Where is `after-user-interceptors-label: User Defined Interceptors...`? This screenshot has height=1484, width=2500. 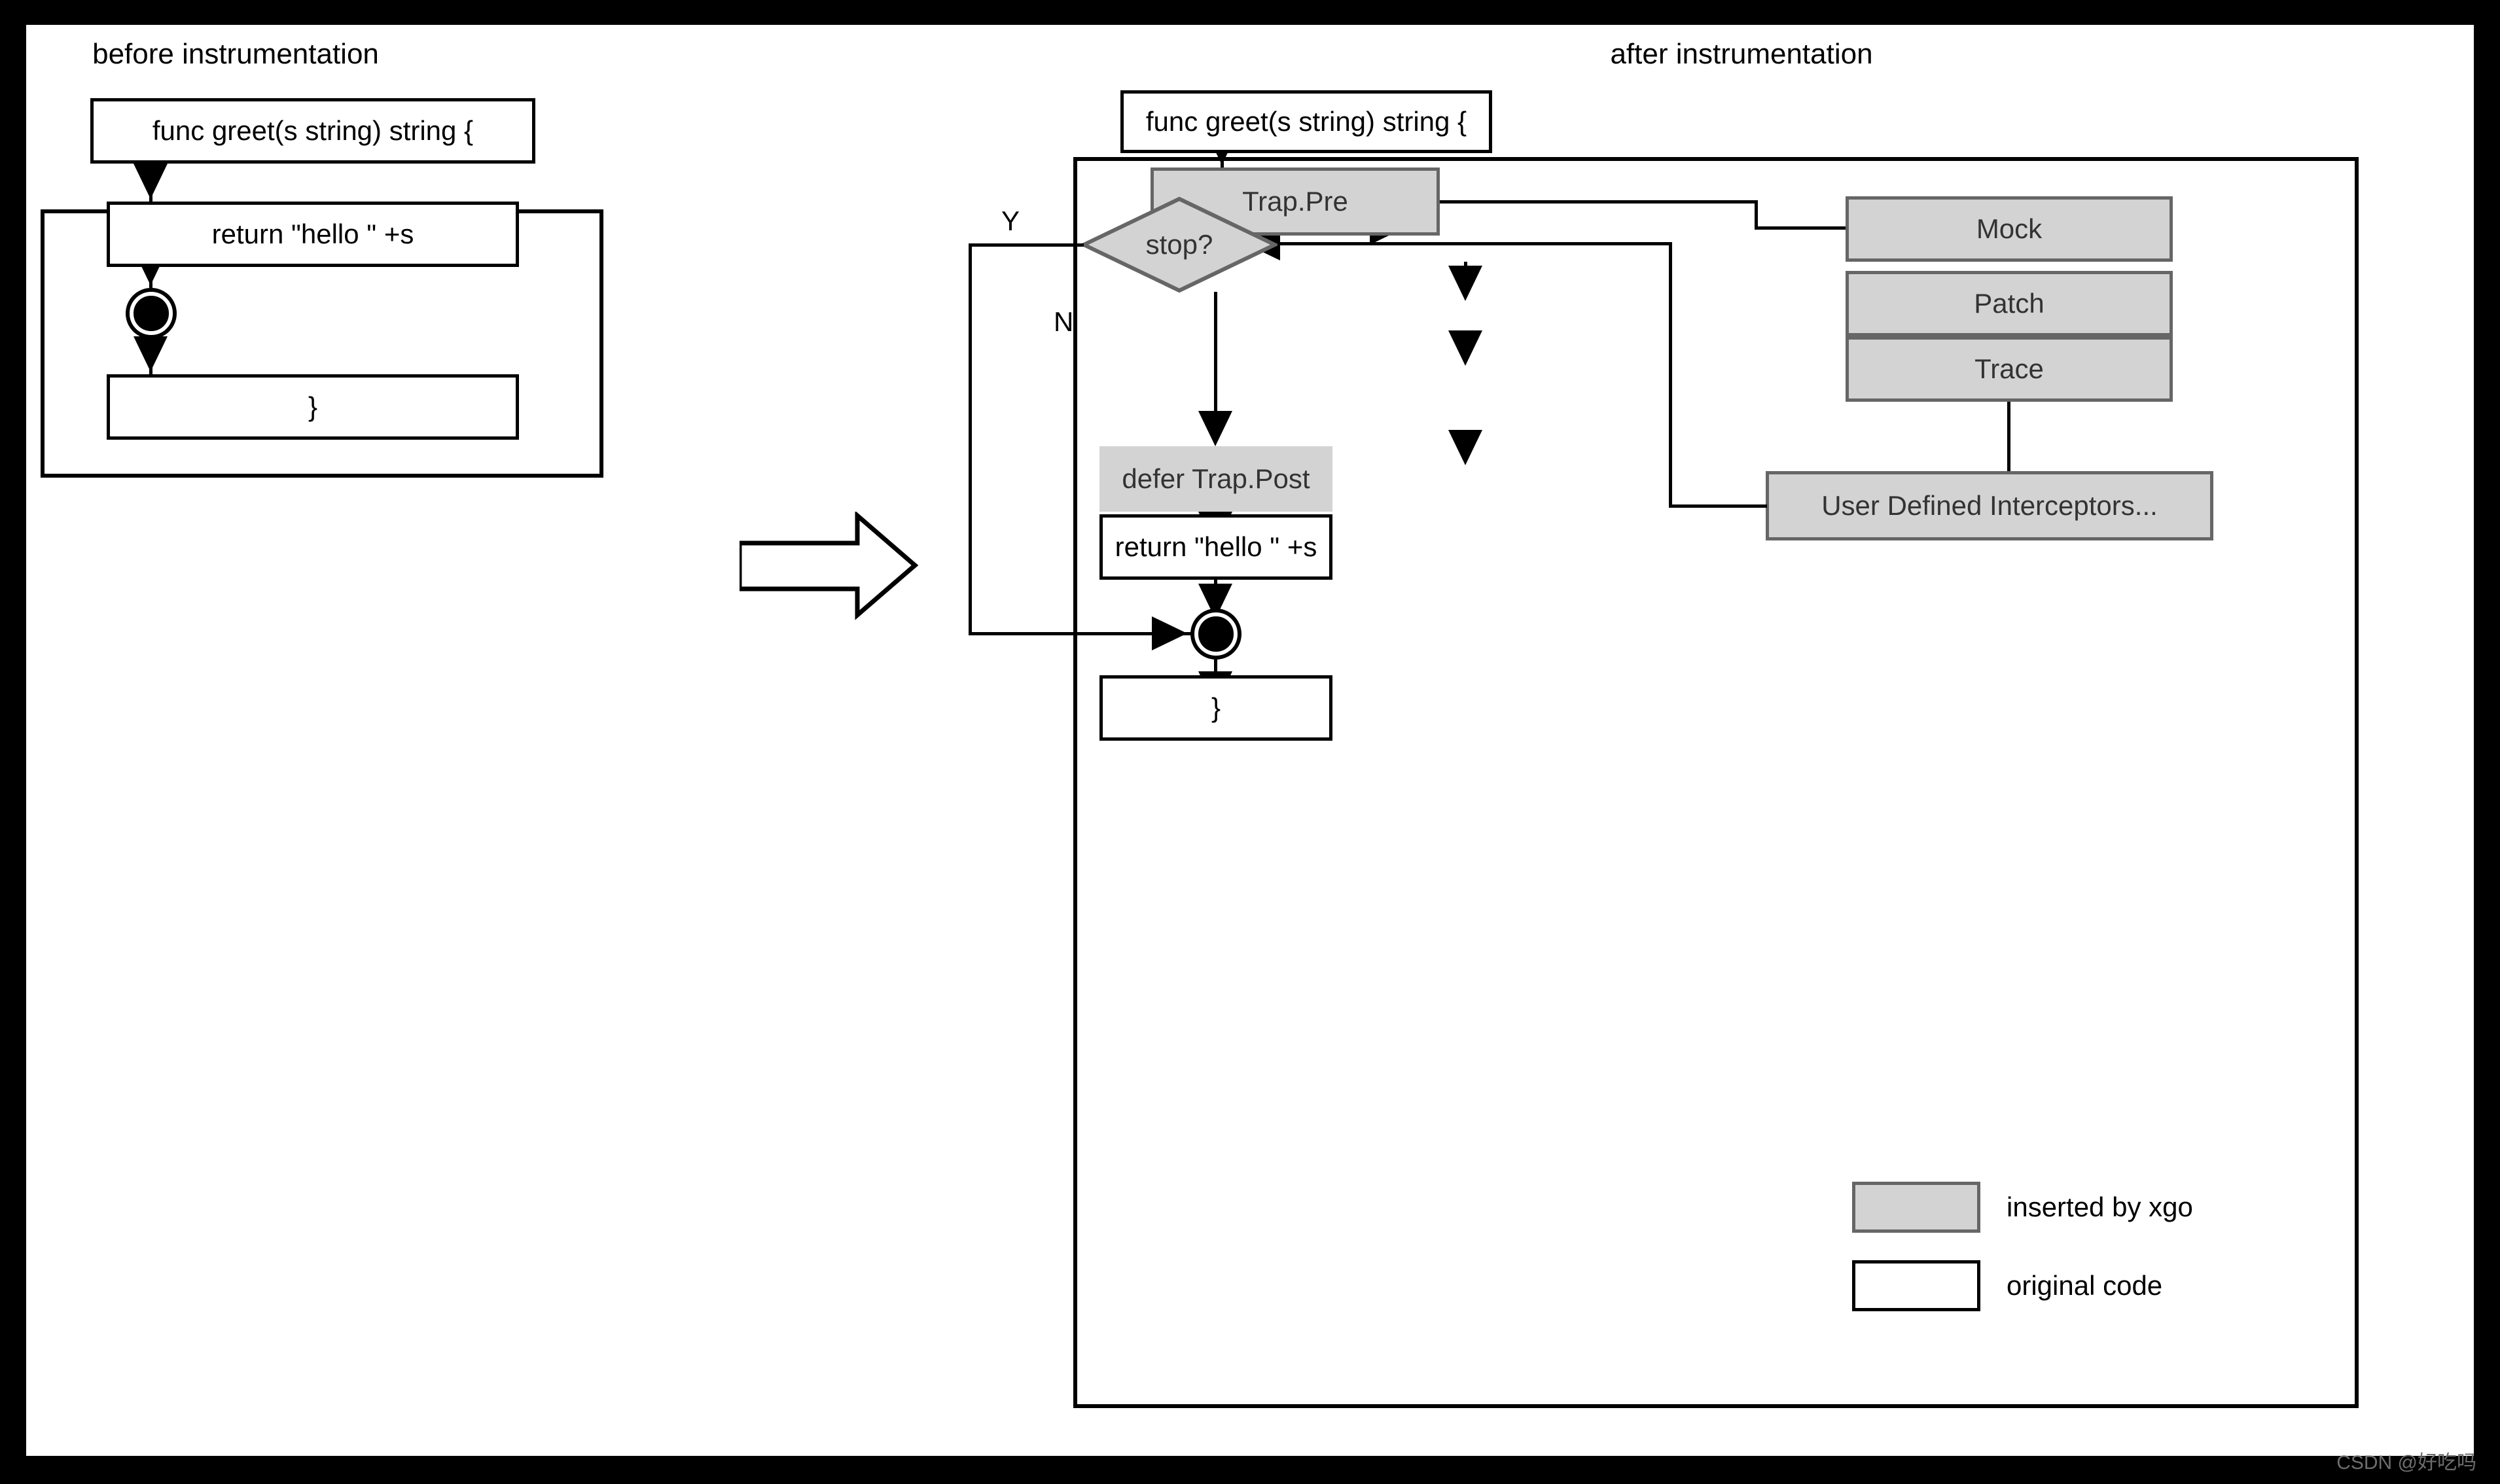
after-user-interceptors-label: User Defined Interceptors... is located at coordinates (1989, 505).